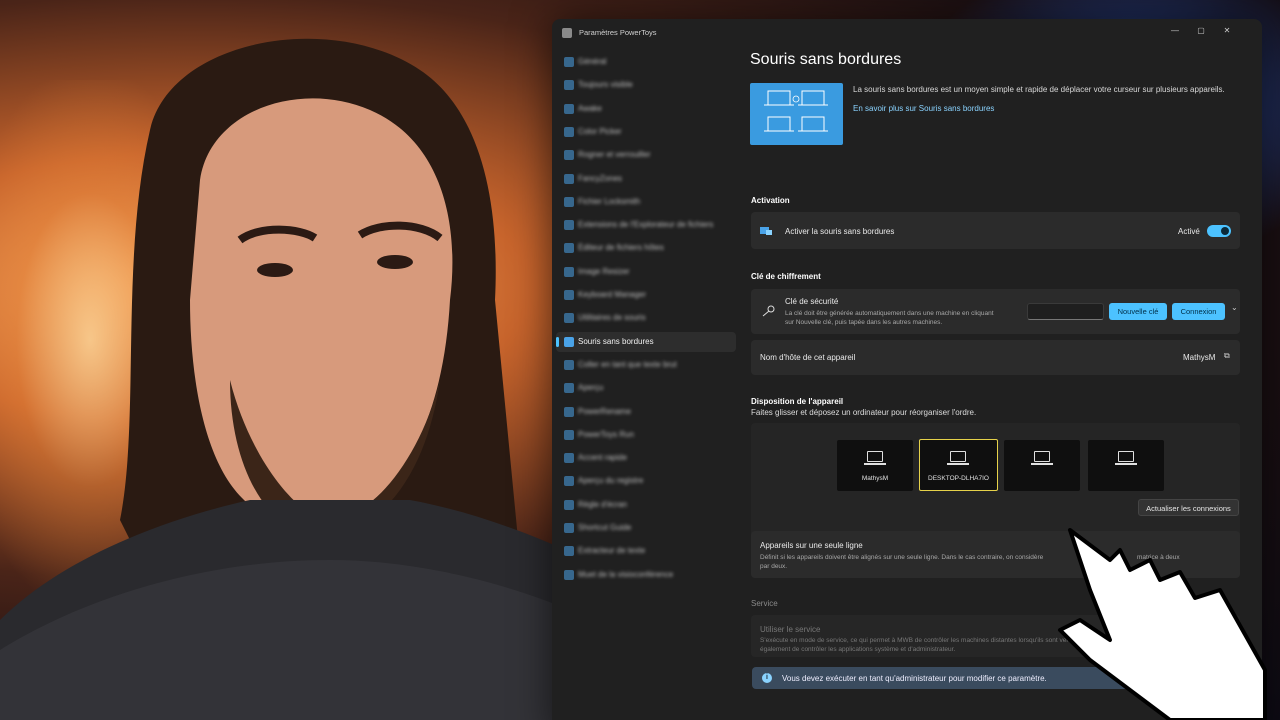 Image resolution: width=1280 pixels, height=720 pixels. I want to click on sidebar-item: Toujours visible, so click(646, 85).